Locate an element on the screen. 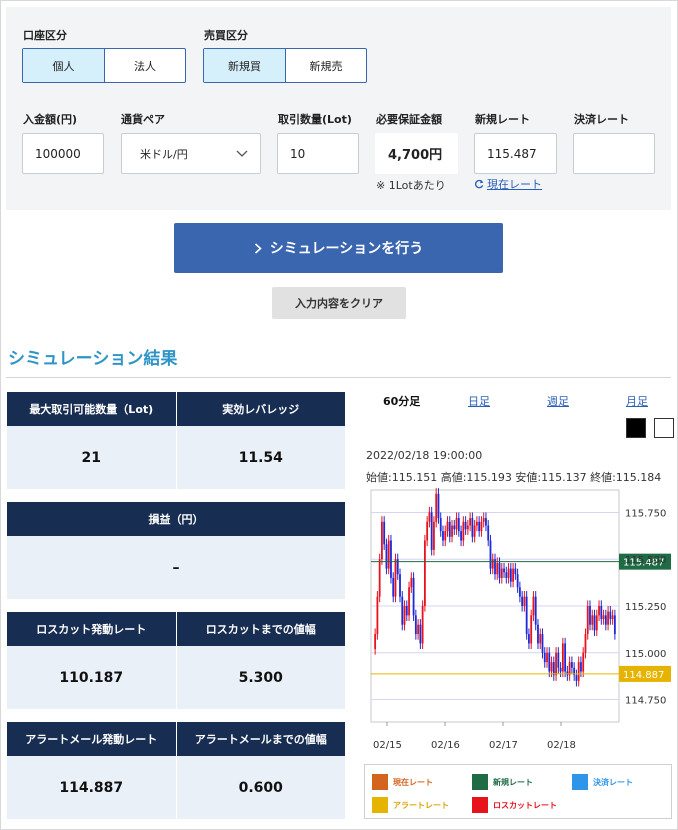  legend-alert-label: アラートレート is located at coordinates (421, 805).